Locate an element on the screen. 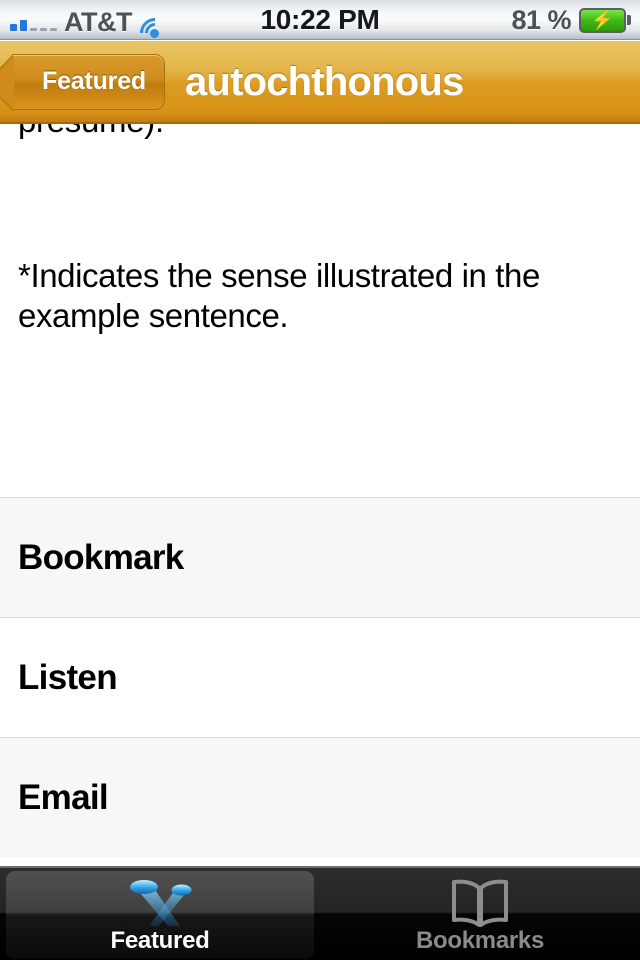  status-bar-right: 81 % ⚡ is located at coordinates (571, 20).